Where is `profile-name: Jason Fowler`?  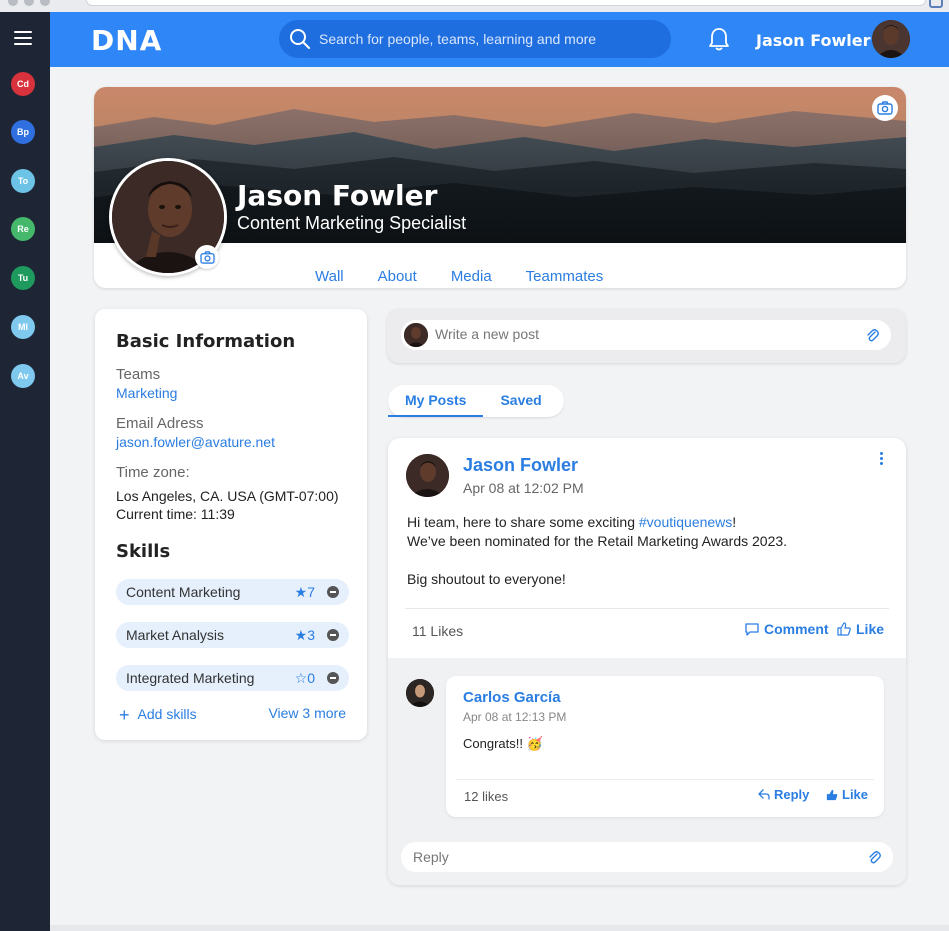
profile-name: Jason Fowler is located at coordinates (337, 195).